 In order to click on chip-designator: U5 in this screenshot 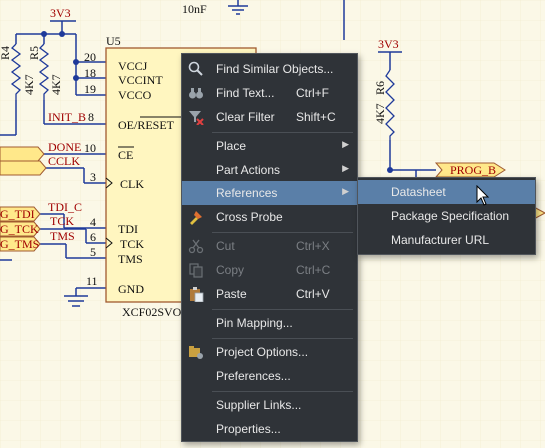, I will do `click(113, 41)`.